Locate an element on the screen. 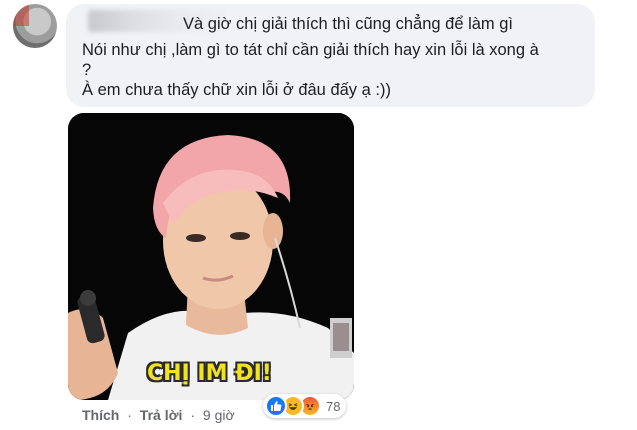 The height and width of the screenshot is (430, 637). meme-caption: CHỊ IM ĐI! is located at coordinates (209, 373).